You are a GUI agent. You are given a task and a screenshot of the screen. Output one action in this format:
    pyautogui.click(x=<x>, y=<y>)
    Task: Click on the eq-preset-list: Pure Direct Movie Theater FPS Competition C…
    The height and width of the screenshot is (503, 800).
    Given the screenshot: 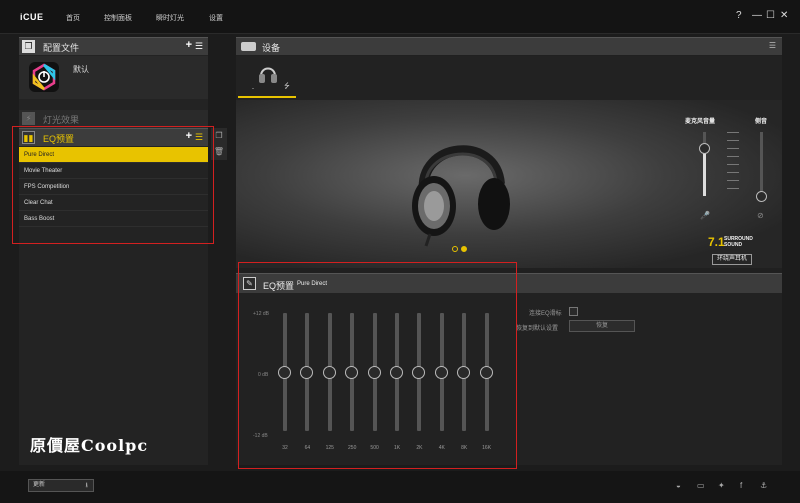 What is the action you would take?
    pyautogui.click(x=113, y=187)
    